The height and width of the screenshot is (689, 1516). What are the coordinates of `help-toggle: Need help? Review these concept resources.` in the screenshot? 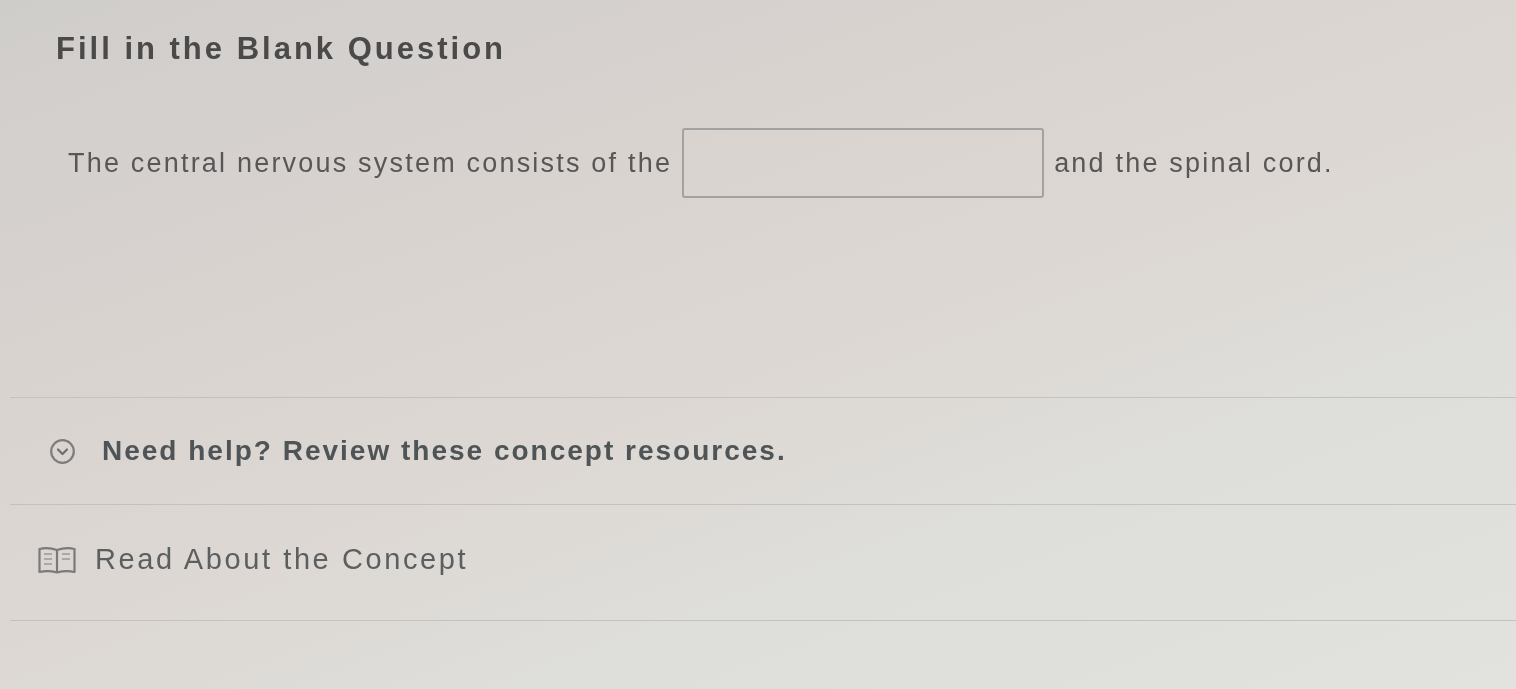 It's located at (418, 451).